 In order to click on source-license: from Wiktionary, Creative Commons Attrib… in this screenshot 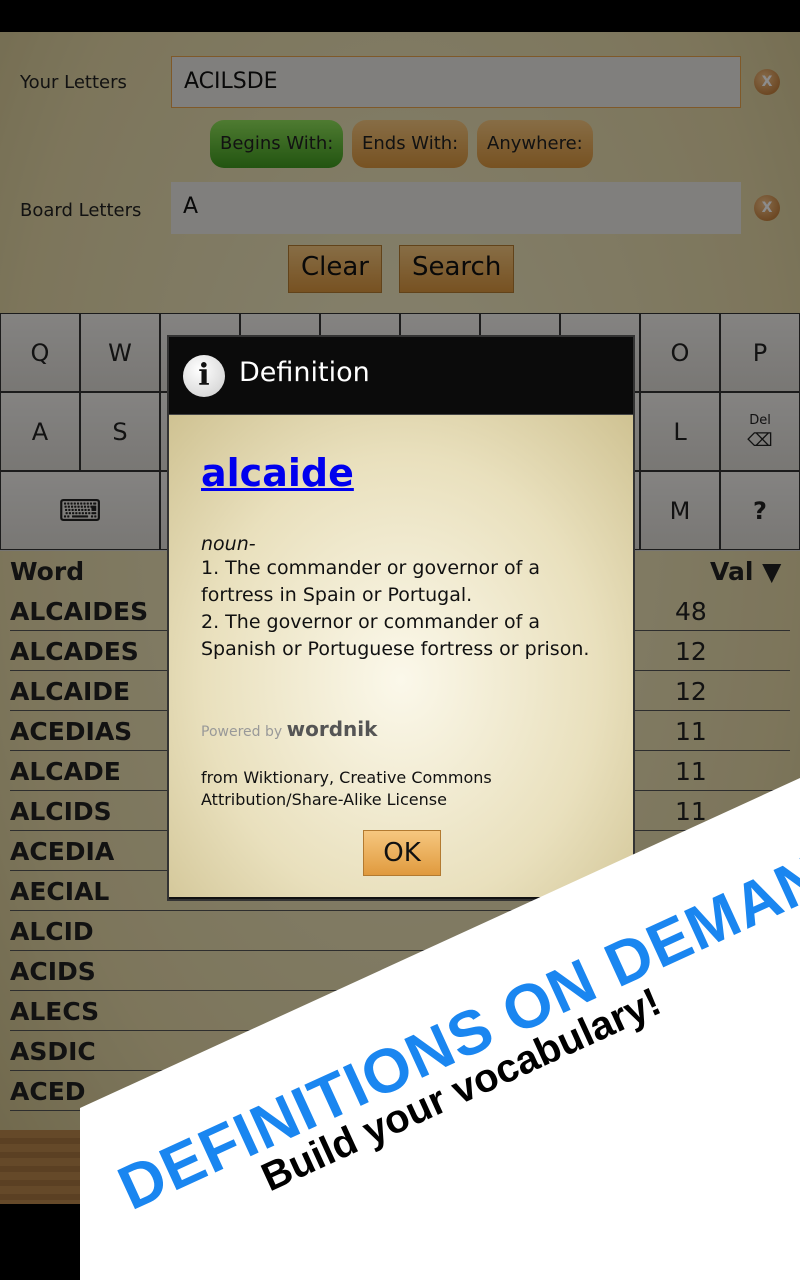, I will do `click(346, 788)`.